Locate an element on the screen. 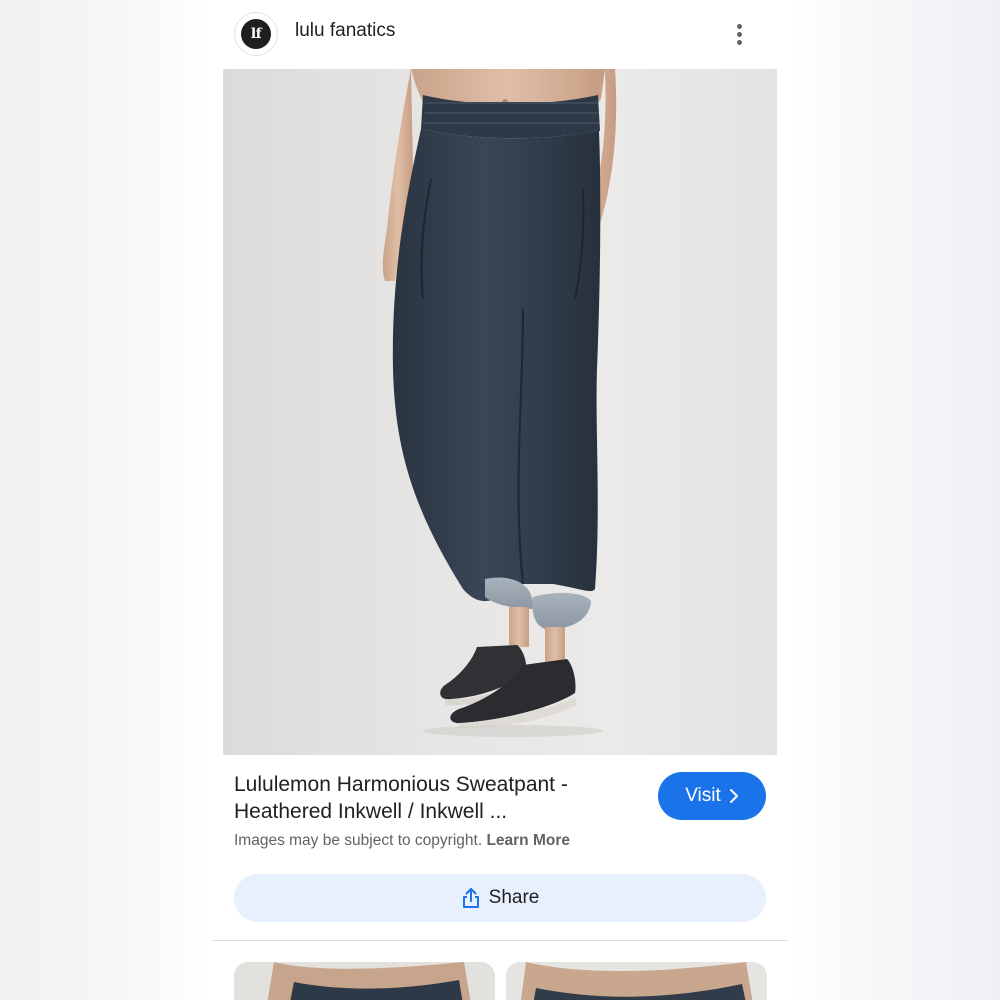 The height and width of the screenshot is (1000, 1000). learn-more-link: Learn More is located at coordinates (528, 840).